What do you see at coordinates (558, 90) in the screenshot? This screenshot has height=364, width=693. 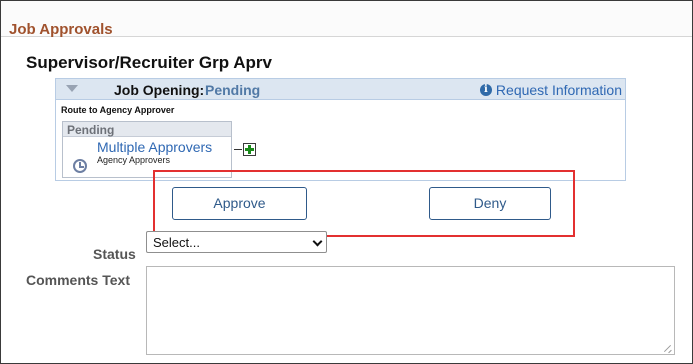 I see `request-information-label: Request Information` at bounding box center [558, 90].